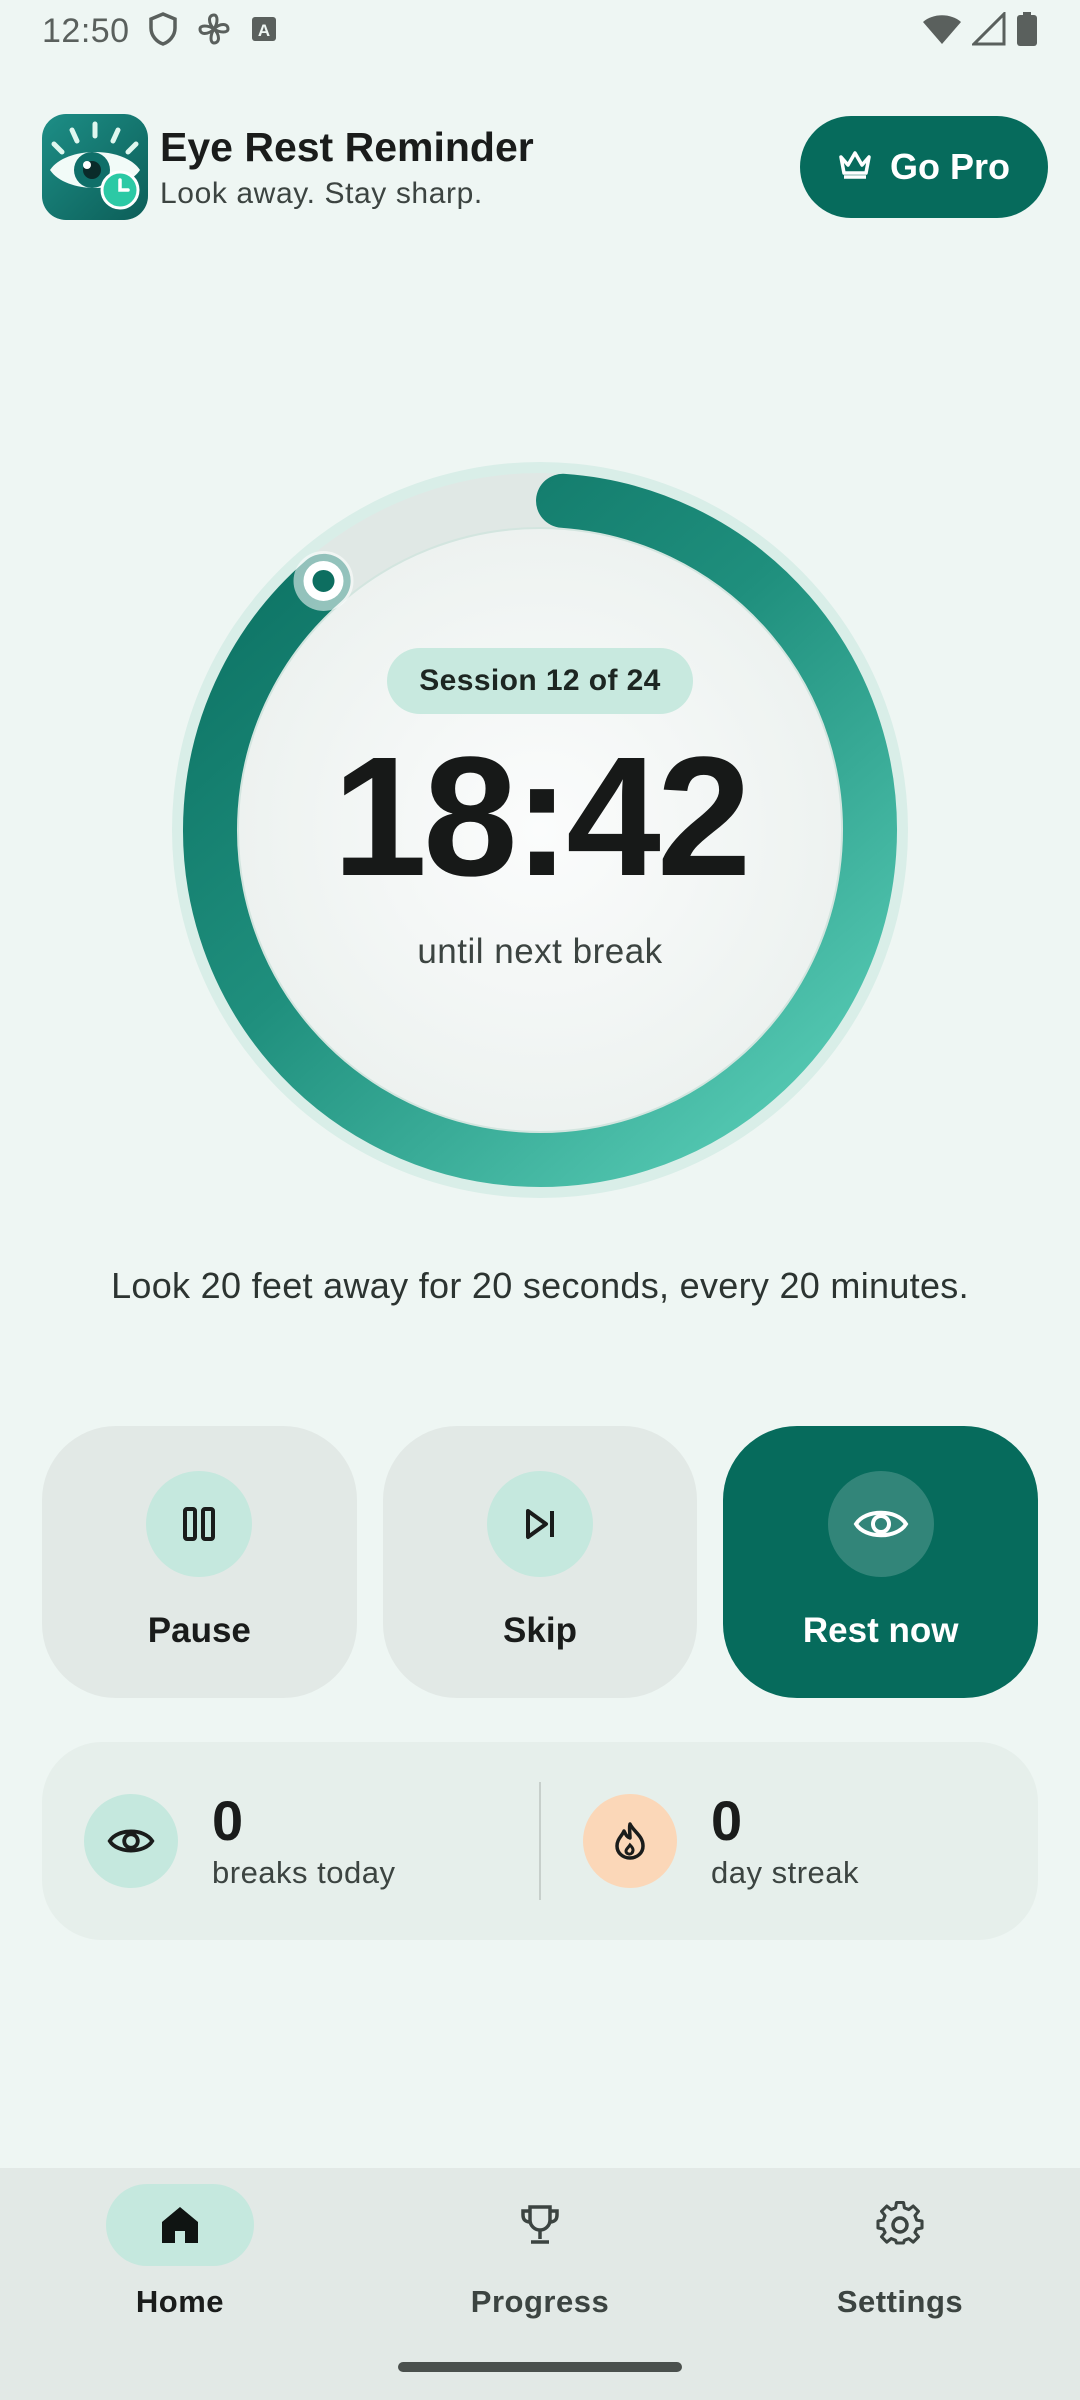  What do you see at coordinates (785, 1872) in the screenshot?
I see `day-streak-label: day streak` at bounding box center [785, 1872].